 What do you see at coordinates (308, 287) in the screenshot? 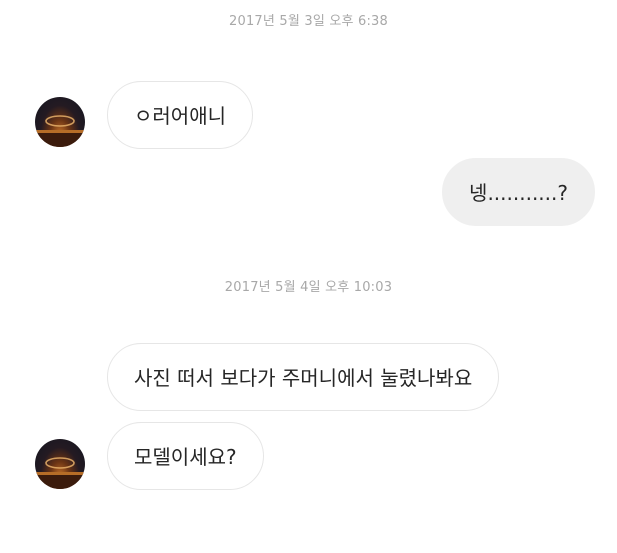
I see `timestamp-2: 2017년 5월 4일 오후 10:03` at bounding box center [308, 287].